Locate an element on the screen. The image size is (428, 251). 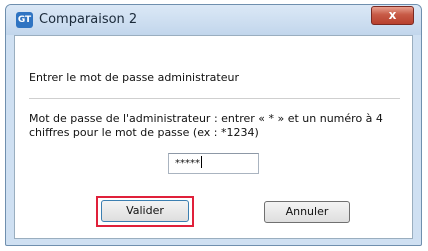
password-field: ***** is located at coordinates (213, 163).